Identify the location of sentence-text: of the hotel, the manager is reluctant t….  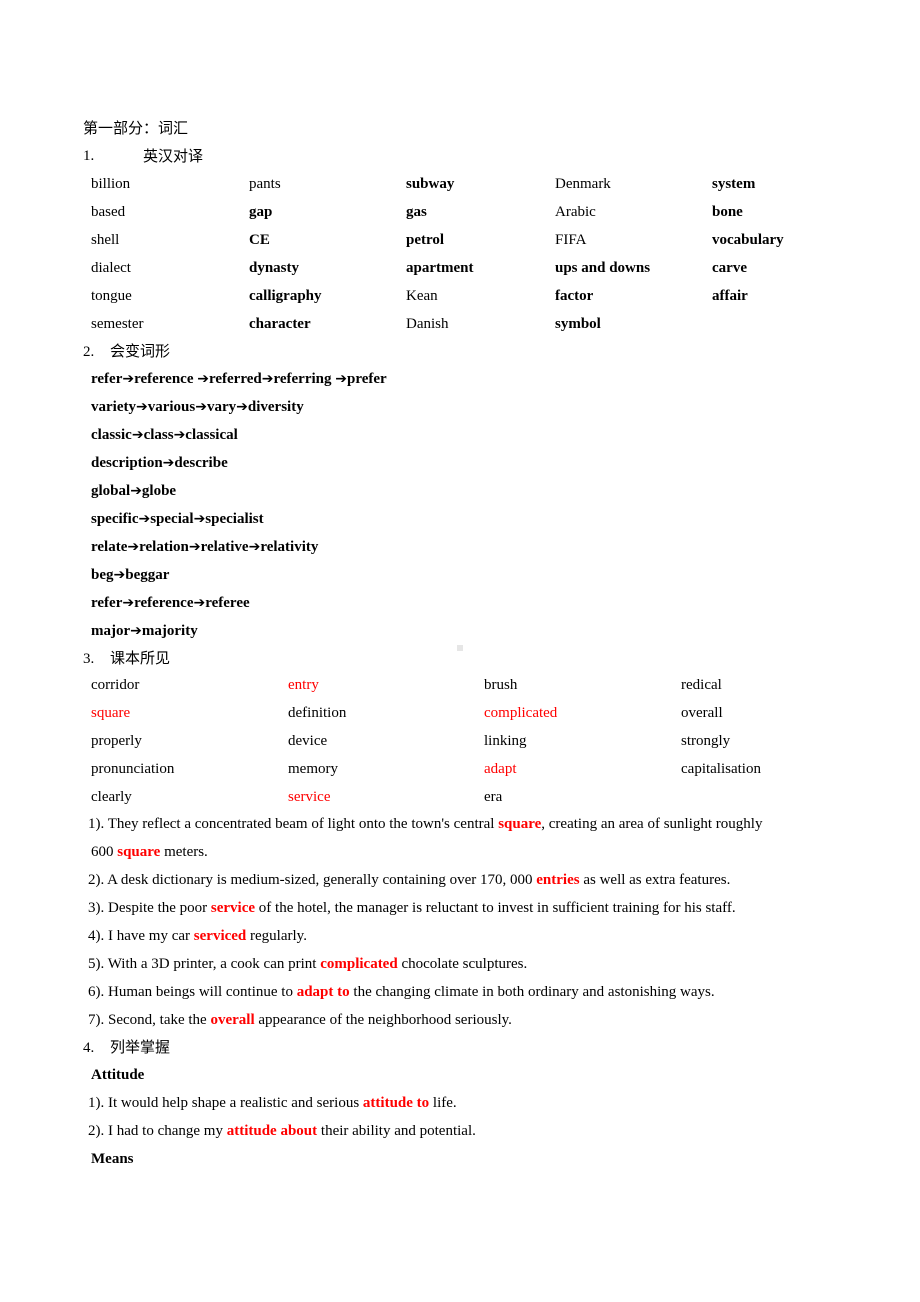
(495, 908).